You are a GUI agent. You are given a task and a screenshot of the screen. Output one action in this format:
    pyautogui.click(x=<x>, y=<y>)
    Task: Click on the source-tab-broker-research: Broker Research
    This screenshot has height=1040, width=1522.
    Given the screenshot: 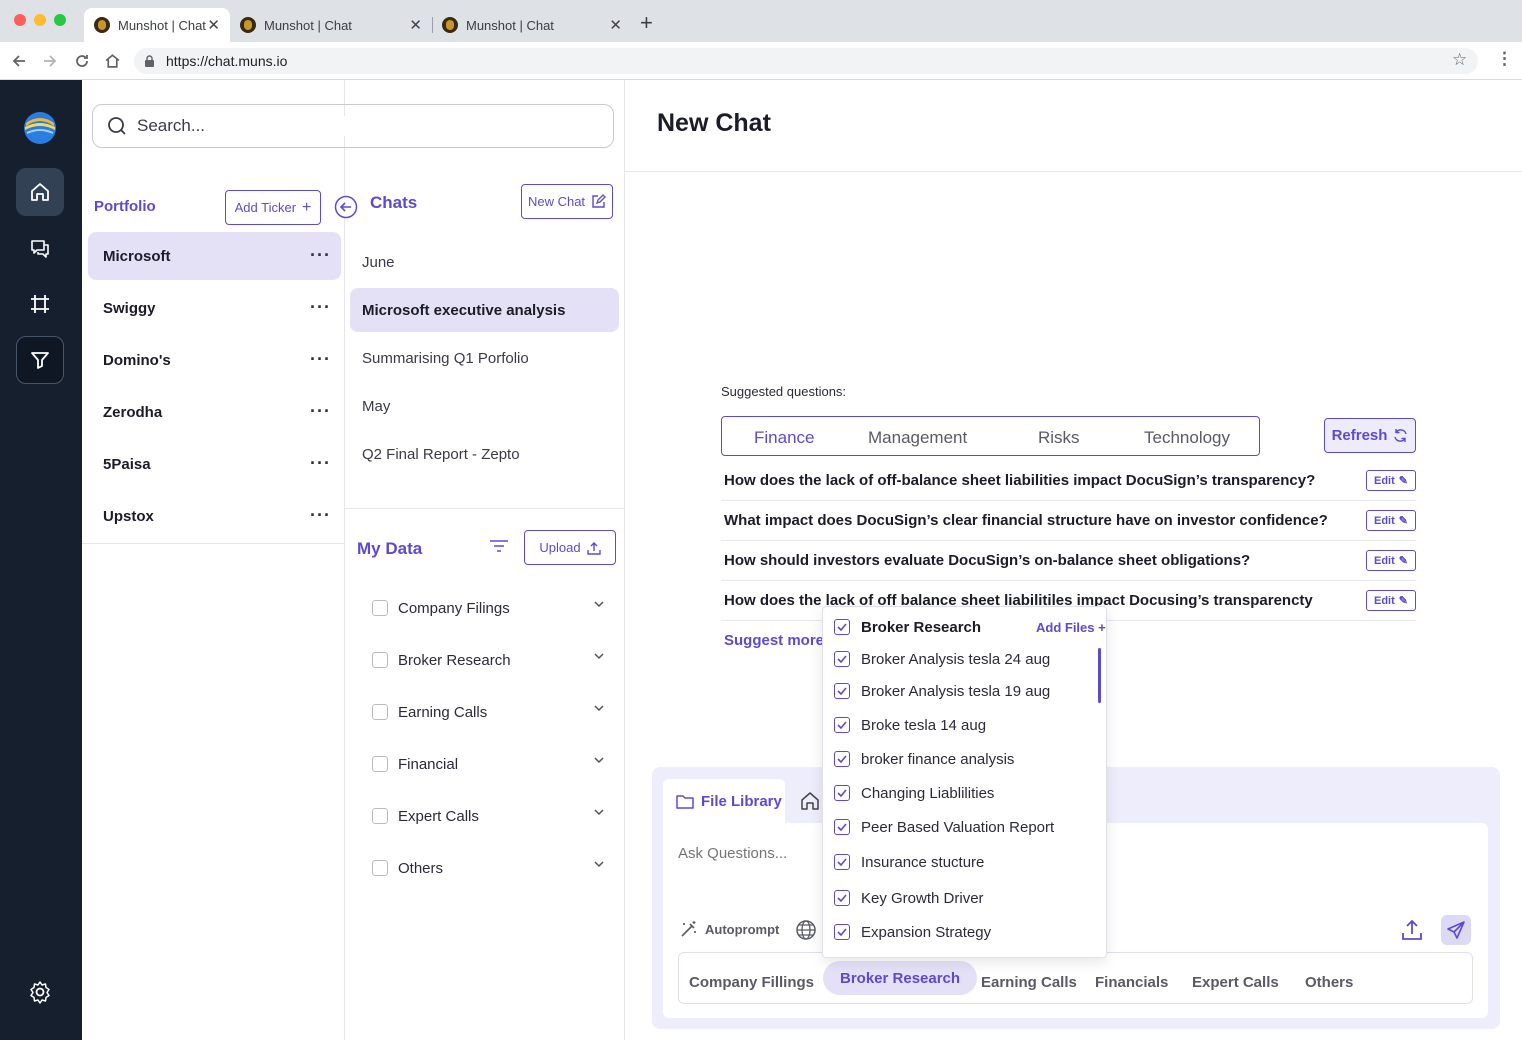 What is the action you would take?
    pyautogui.click(x=900, y=978)
    